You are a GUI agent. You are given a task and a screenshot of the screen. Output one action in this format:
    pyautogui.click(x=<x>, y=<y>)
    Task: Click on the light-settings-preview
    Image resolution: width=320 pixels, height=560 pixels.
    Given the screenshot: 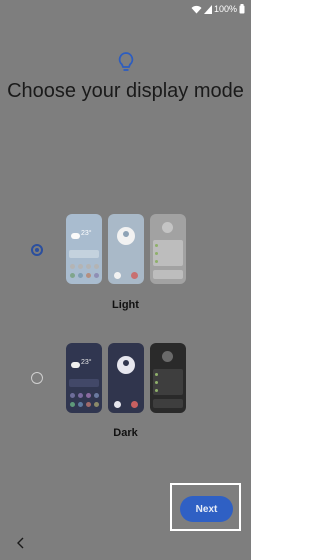 What is the action you would take?
    pyautogui.click(x=168, y=249)
    